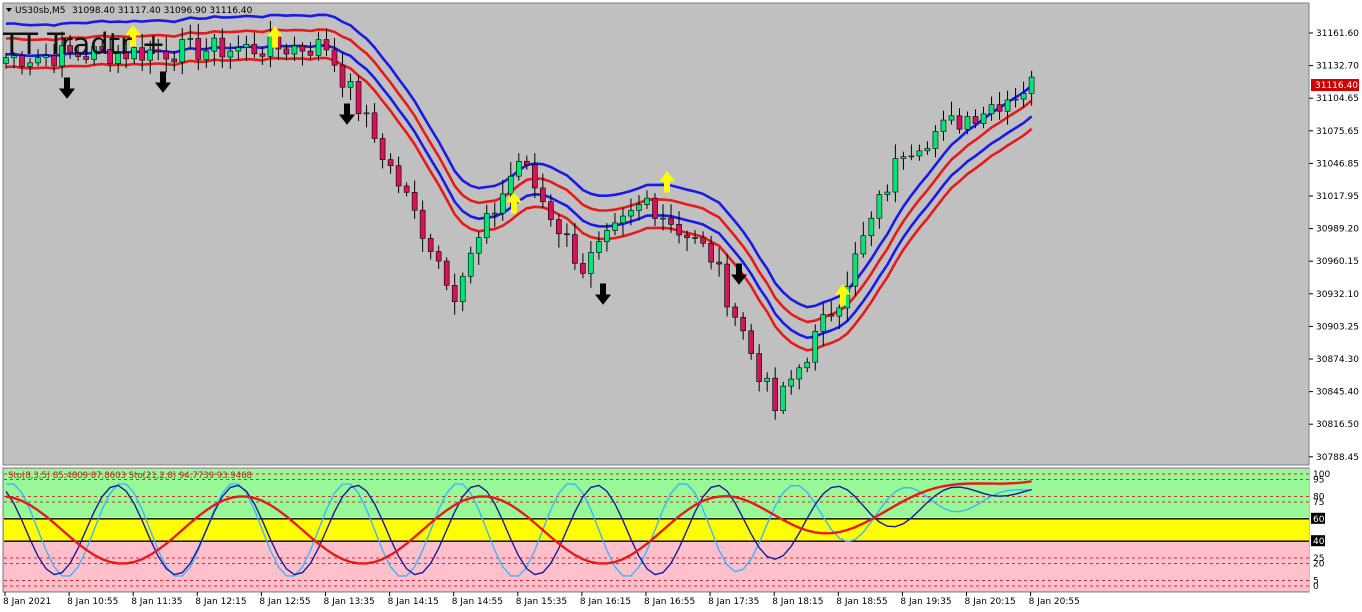 This screenshot has width=1362, height=612. I want to click on price-tick-label: 30960.15, so click(1337, 262).